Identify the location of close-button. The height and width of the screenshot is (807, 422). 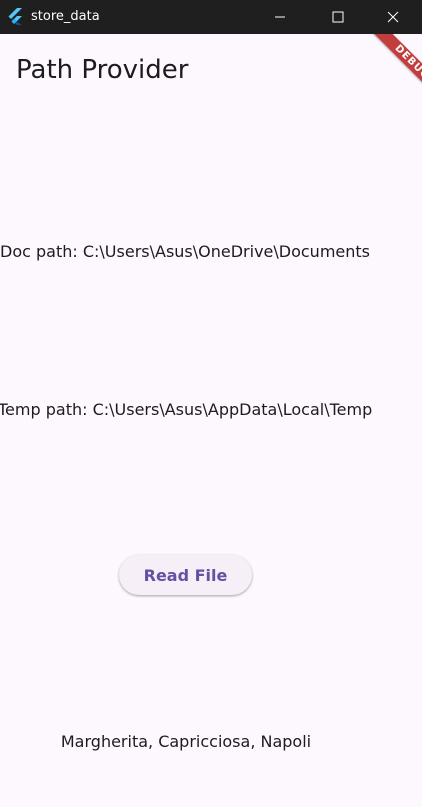
(393, 17).